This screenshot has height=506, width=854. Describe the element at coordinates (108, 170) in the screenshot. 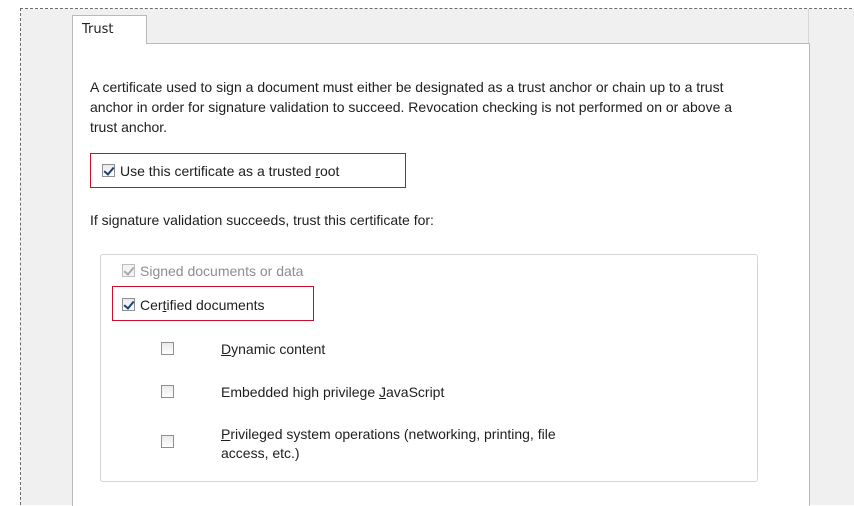

I see `trusted-root-checkbox` at that location.